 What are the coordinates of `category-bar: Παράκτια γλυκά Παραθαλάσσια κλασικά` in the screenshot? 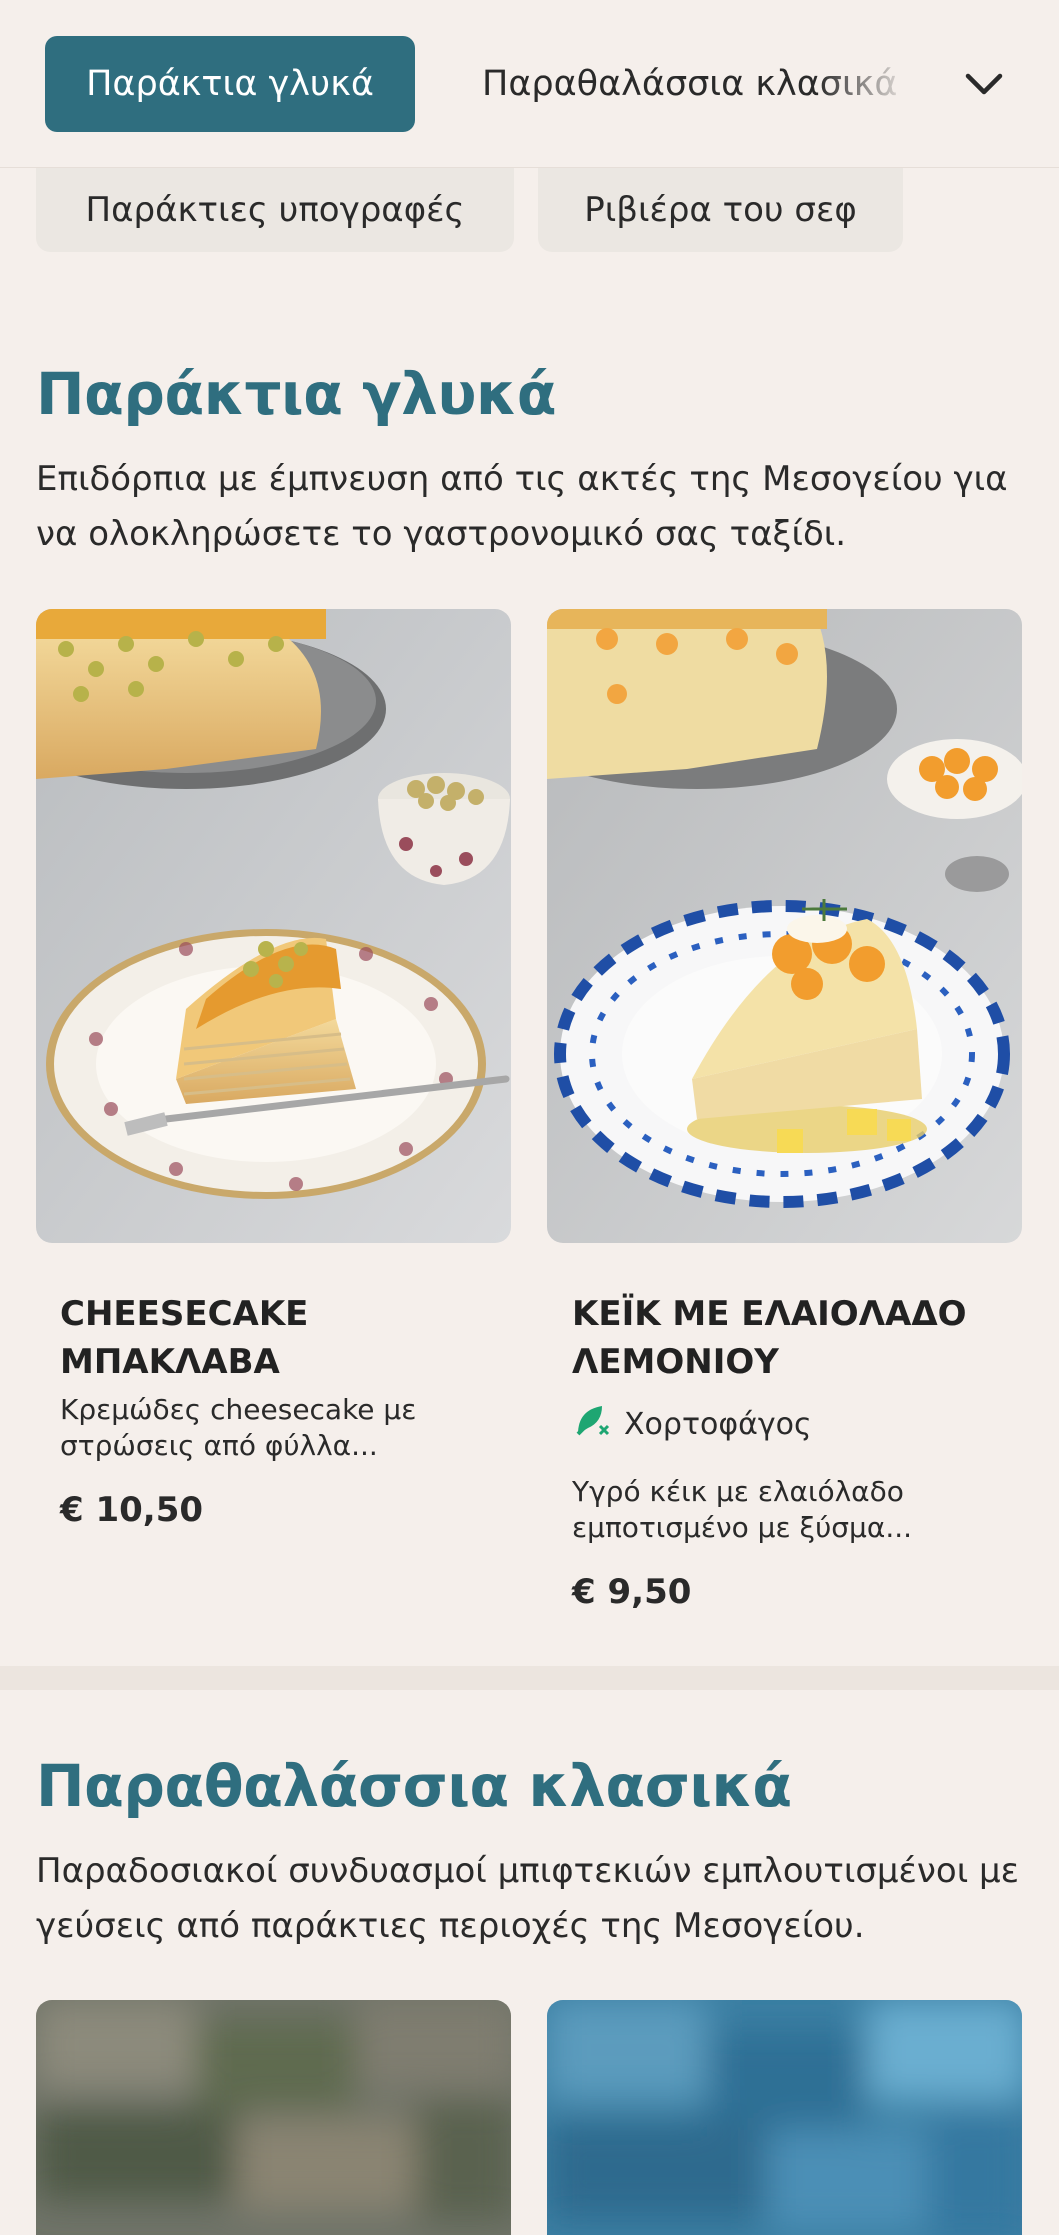 It's located at (529, 84).